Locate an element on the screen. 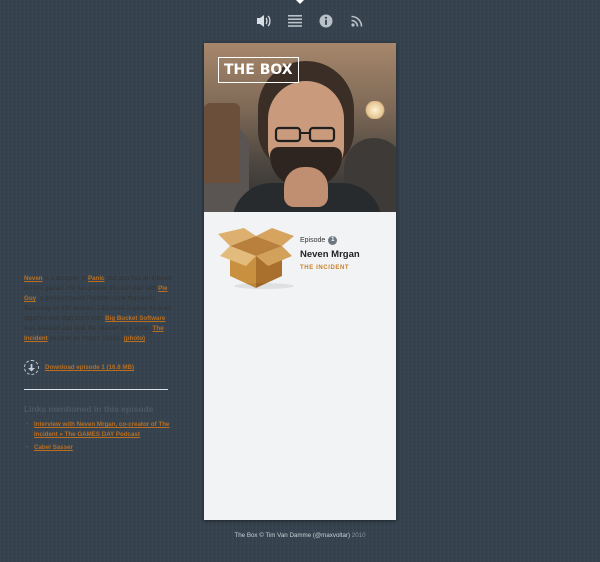 The image size is (600, 562). link-neven: Neven is located at coordinates (33, 278).